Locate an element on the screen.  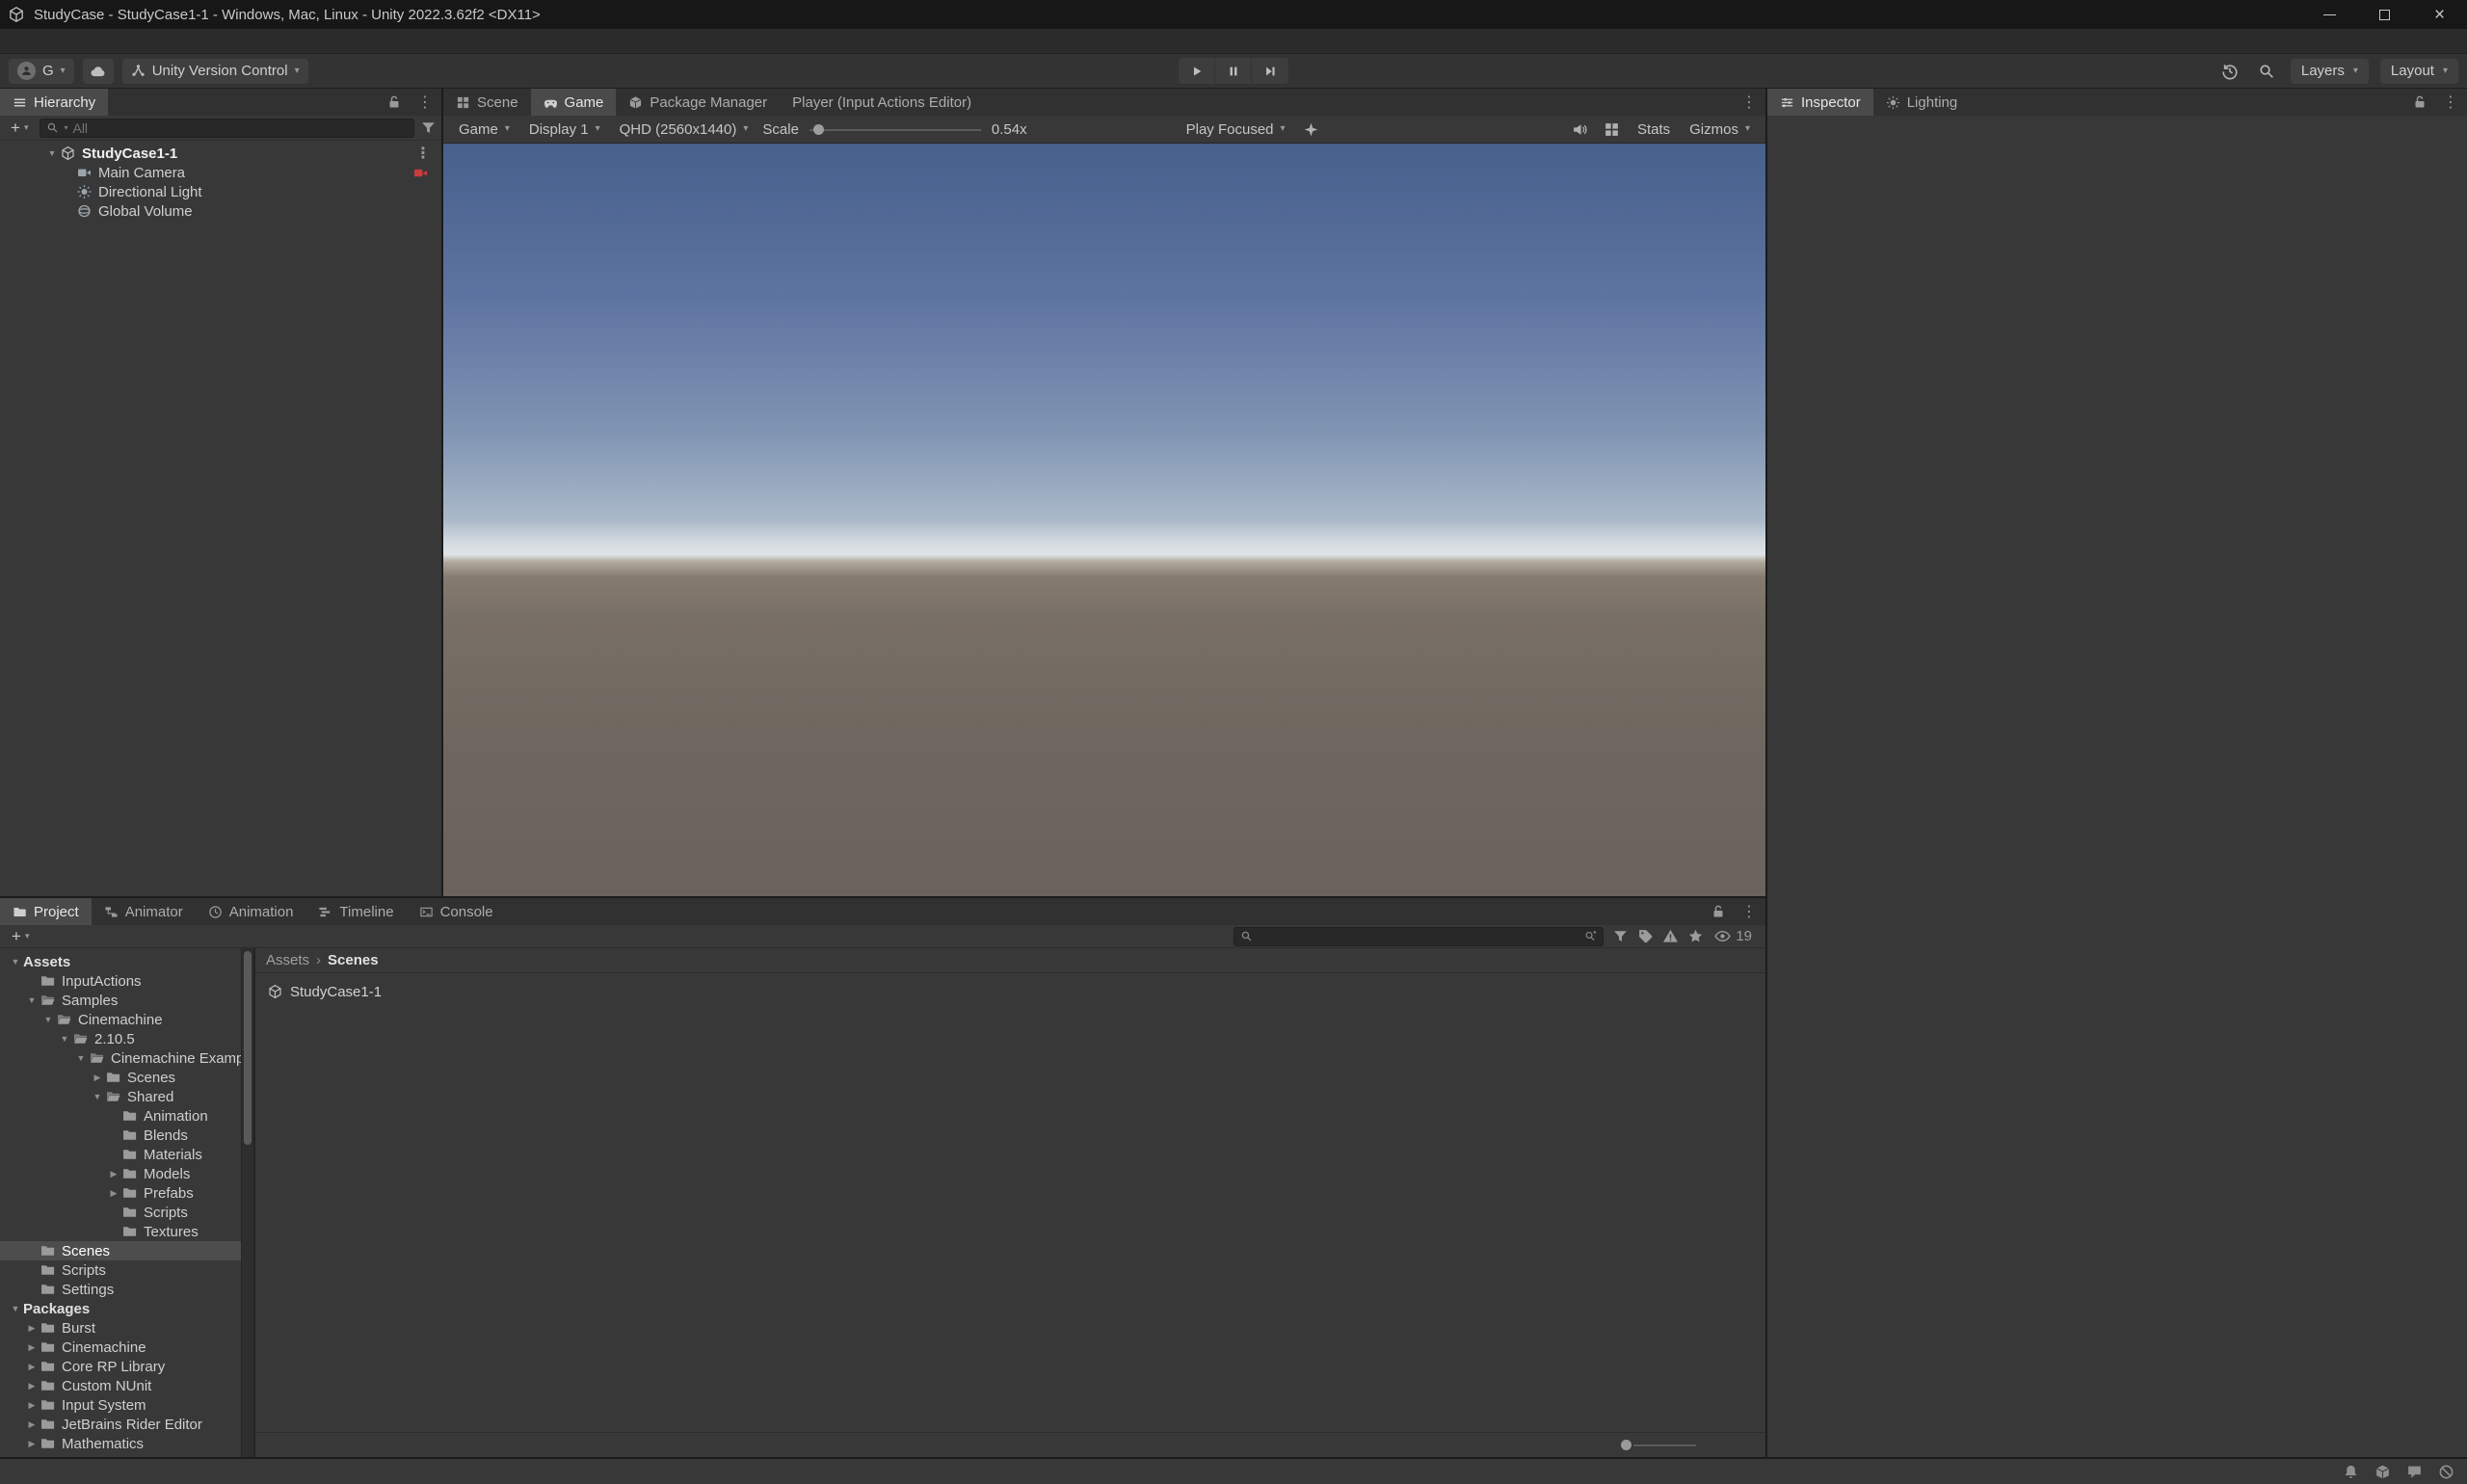
menu-item-jobs is located at coordinates (129, 41).